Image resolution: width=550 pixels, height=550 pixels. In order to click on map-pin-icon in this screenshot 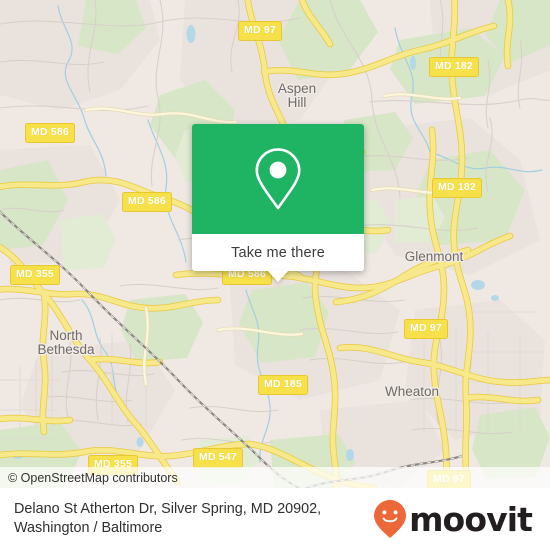, I will do `click(278, 179)`.